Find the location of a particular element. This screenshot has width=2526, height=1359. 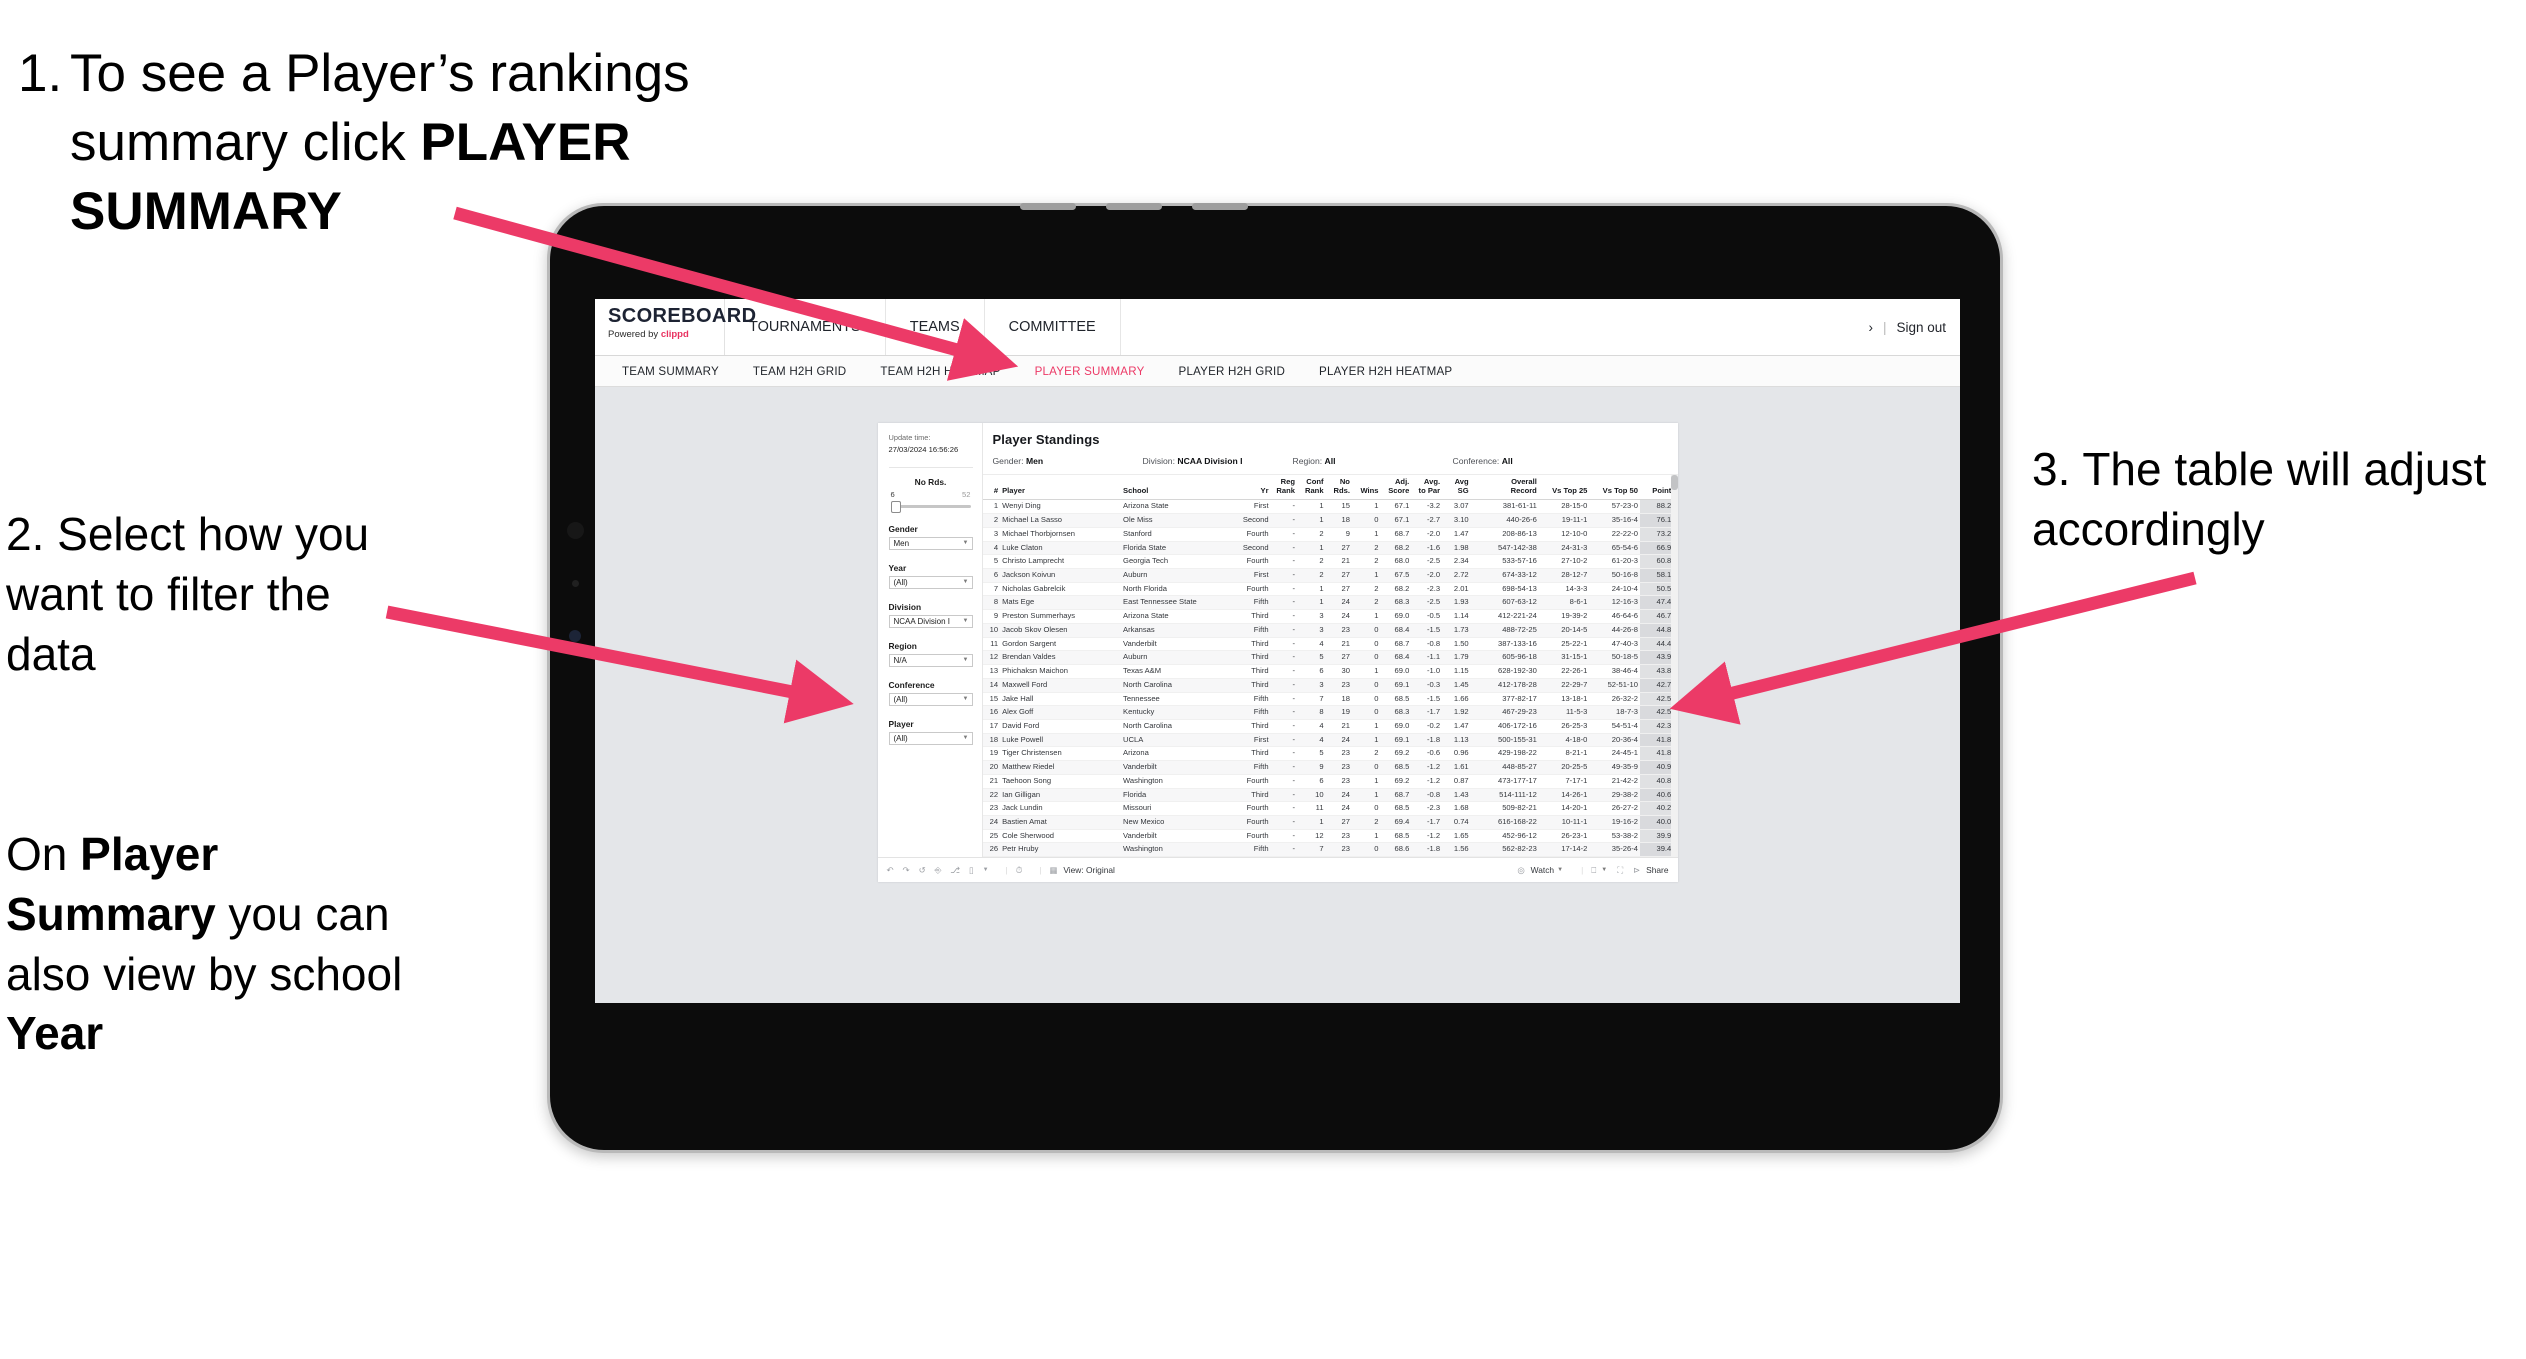

table-vertical-scrollbar is located at coordinates (1674, 666).